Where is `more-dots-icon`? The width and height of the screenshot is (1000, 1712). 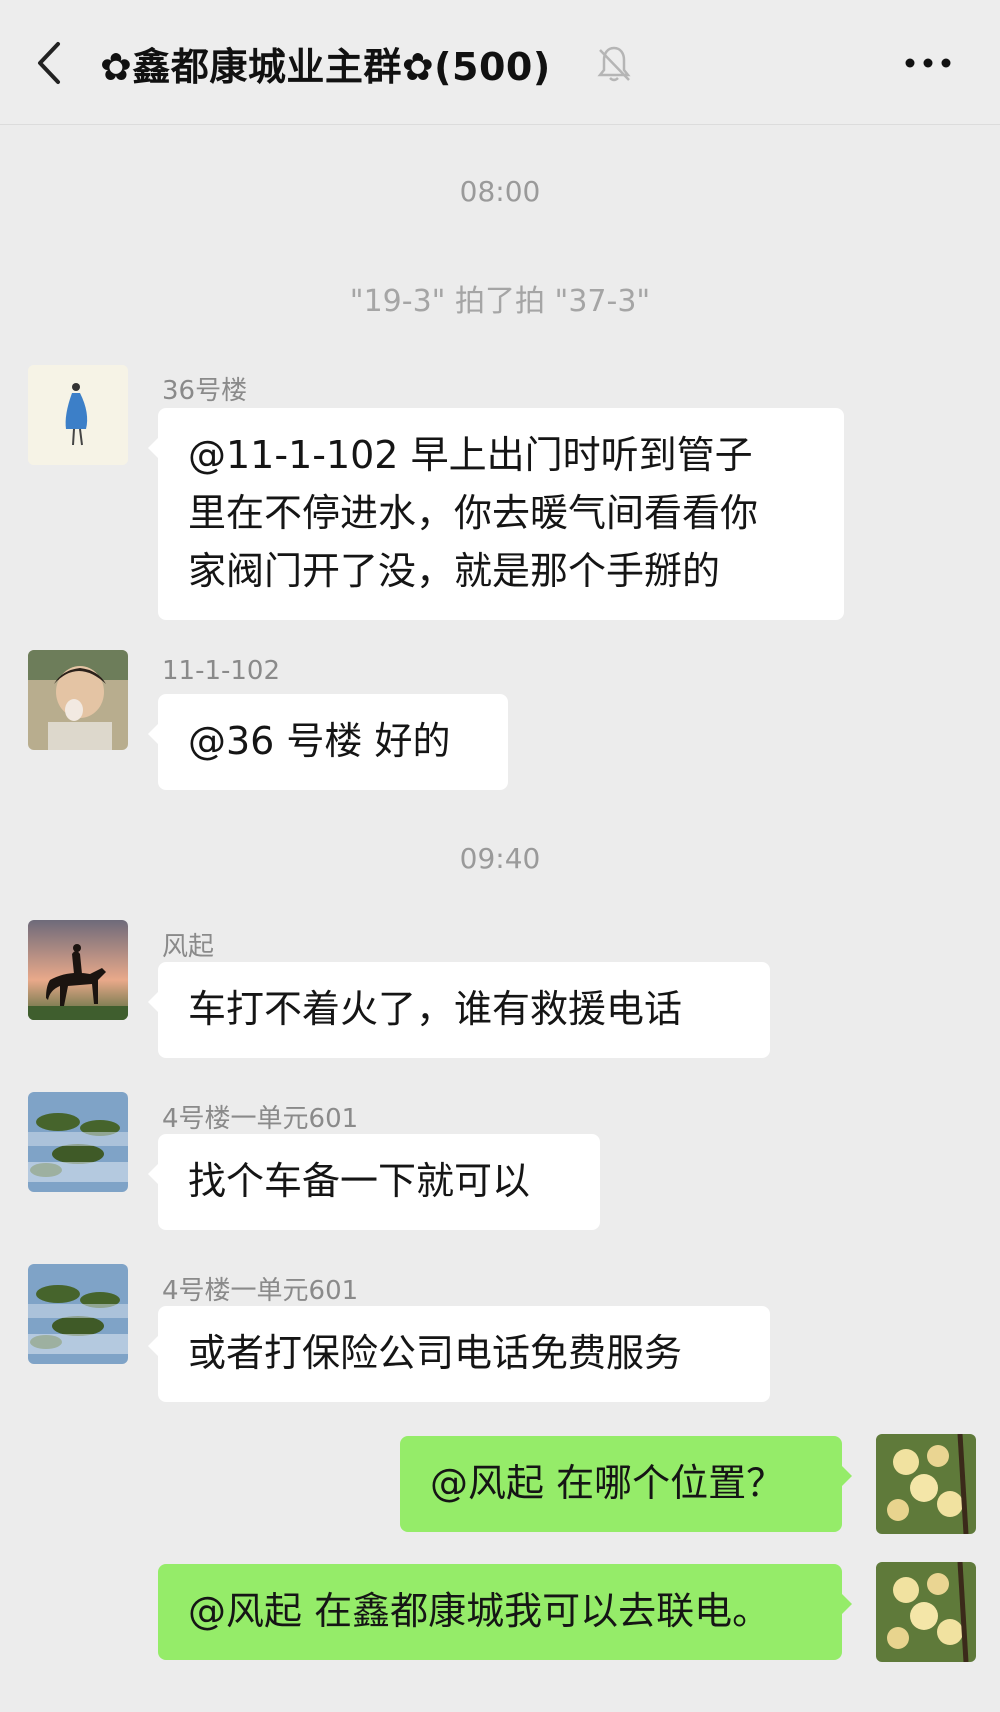 more-dots-icon is located at coordinates (928, 63).